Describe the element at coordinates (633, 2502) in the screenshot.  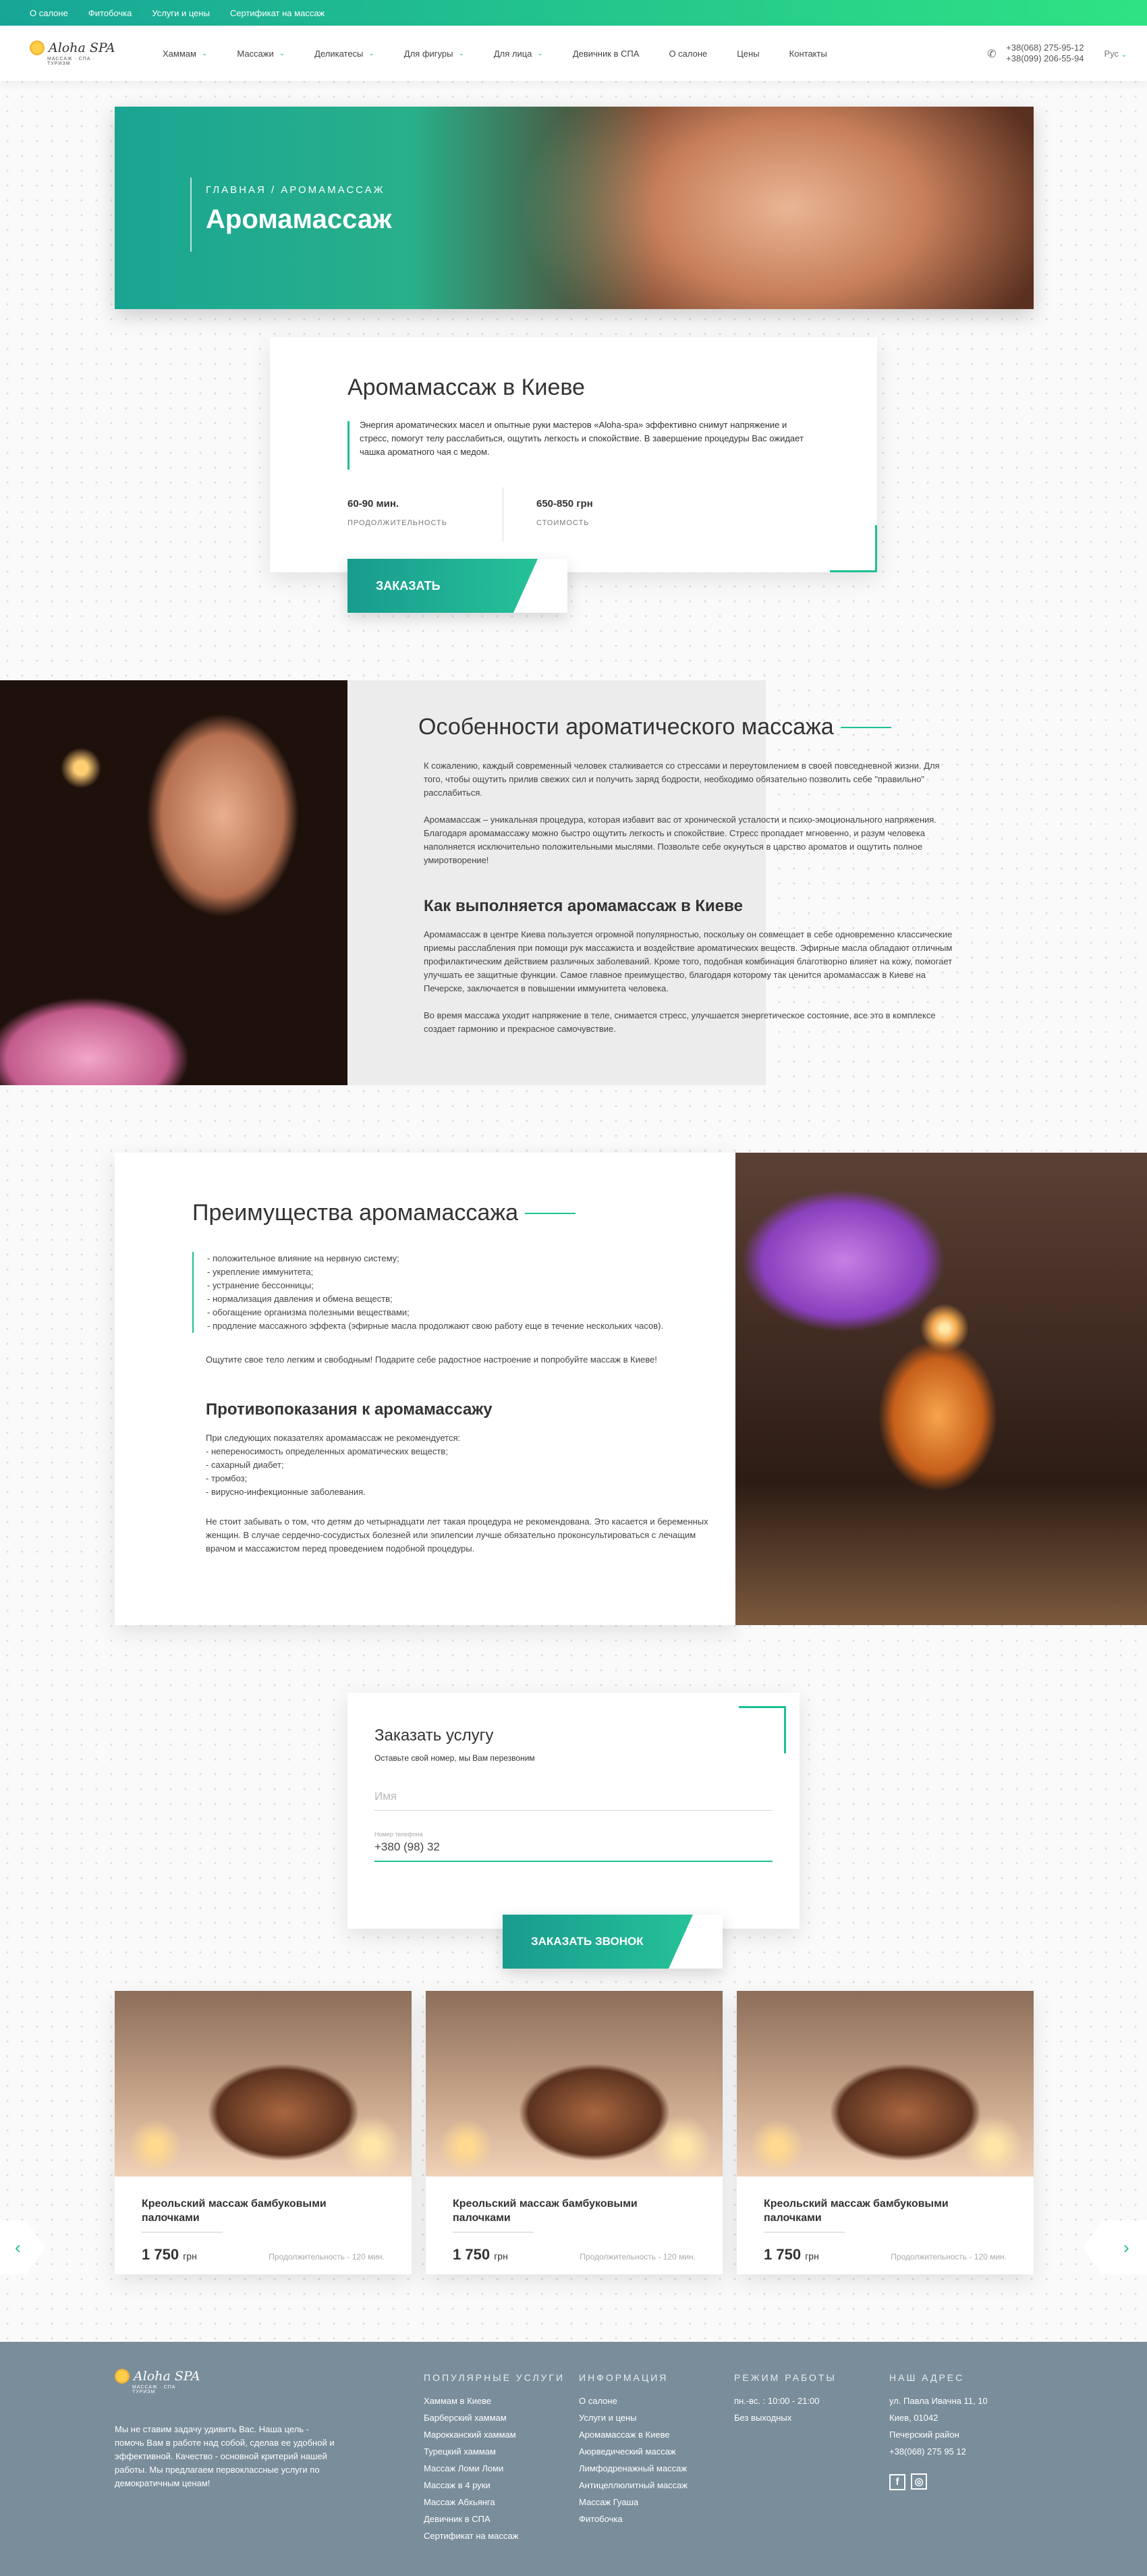
I see `footer-link: Массаж Гуаша` at that location.